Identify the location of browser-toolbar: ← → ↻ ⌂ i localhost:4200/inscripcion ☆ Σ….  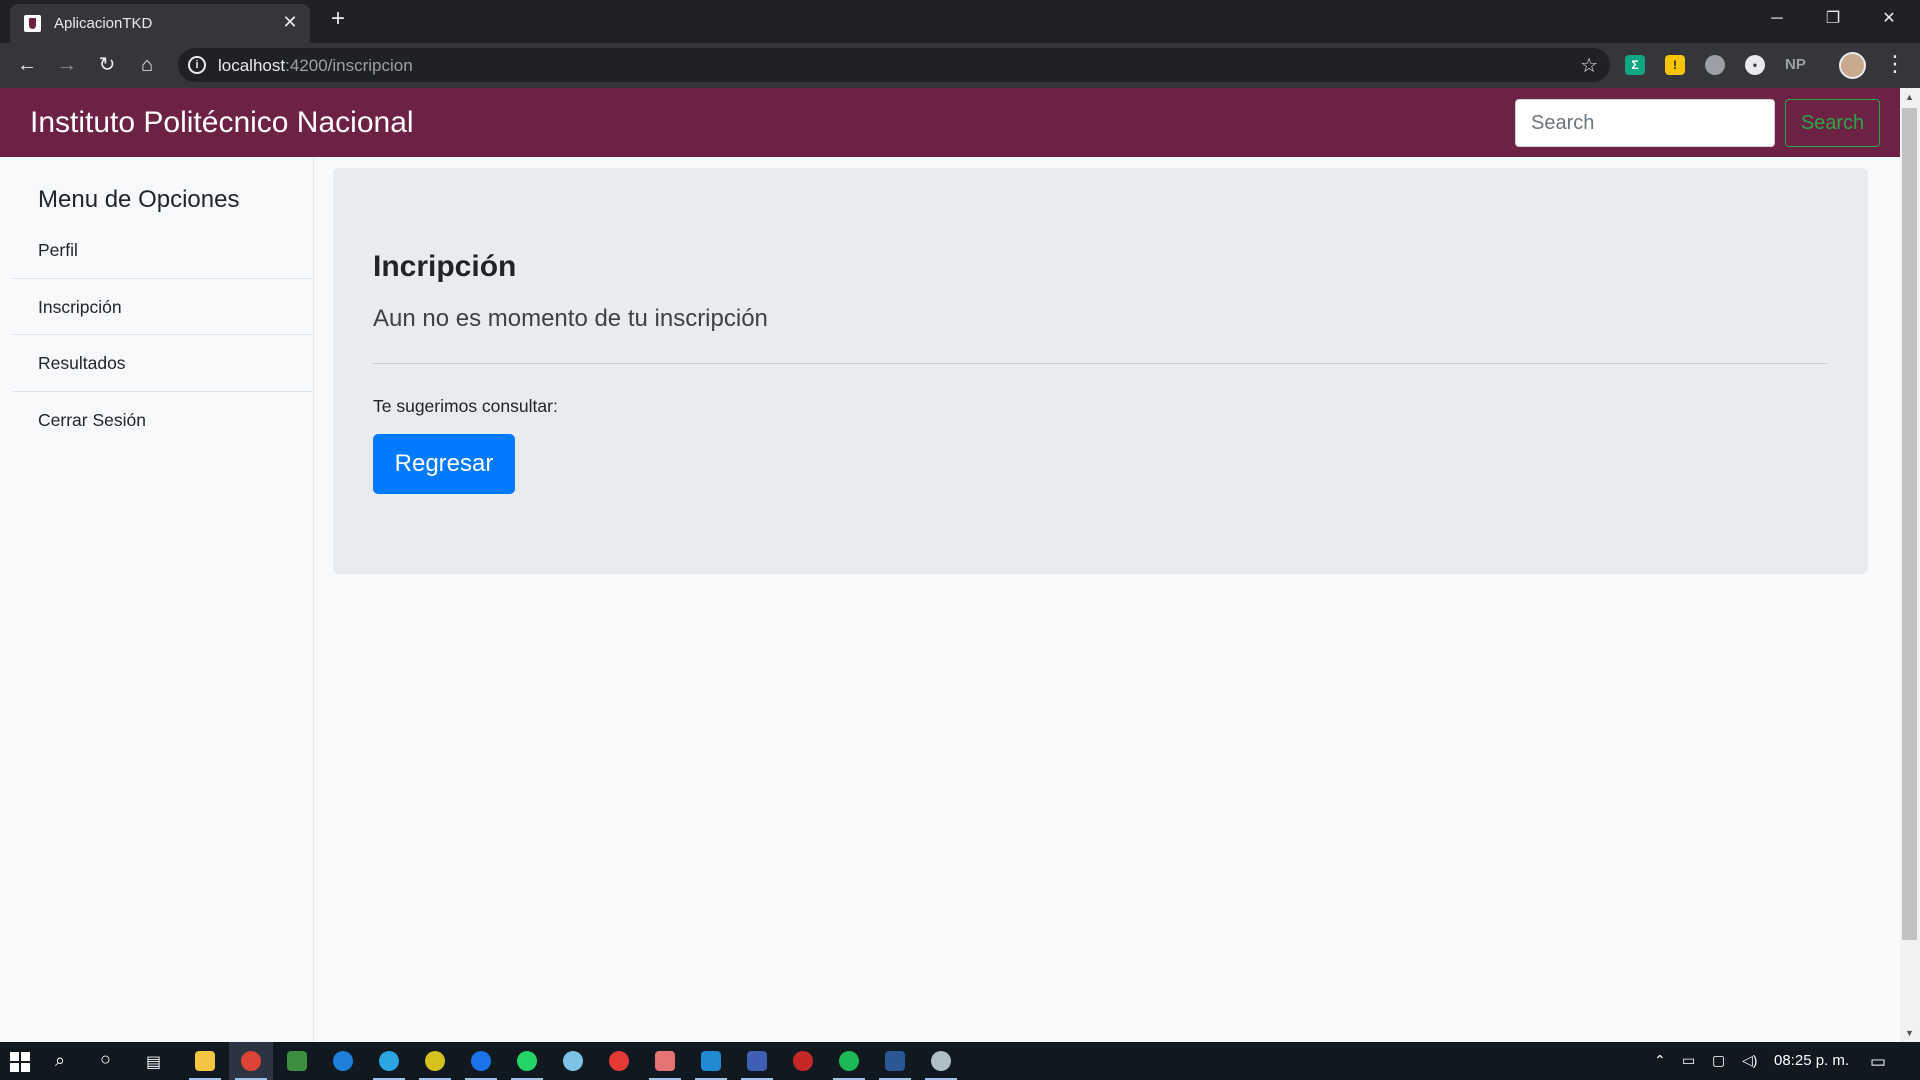
(960, 65).